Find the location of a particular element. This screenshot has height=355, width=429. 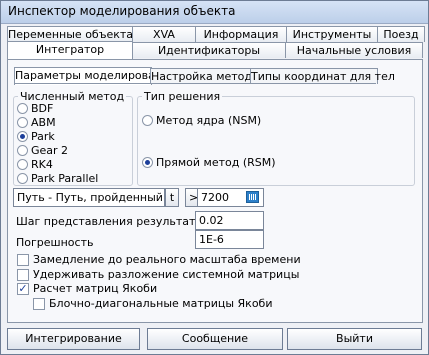

checkbox-label: Удерживать разложение системной матрицы is located at coordinates (166, 274).